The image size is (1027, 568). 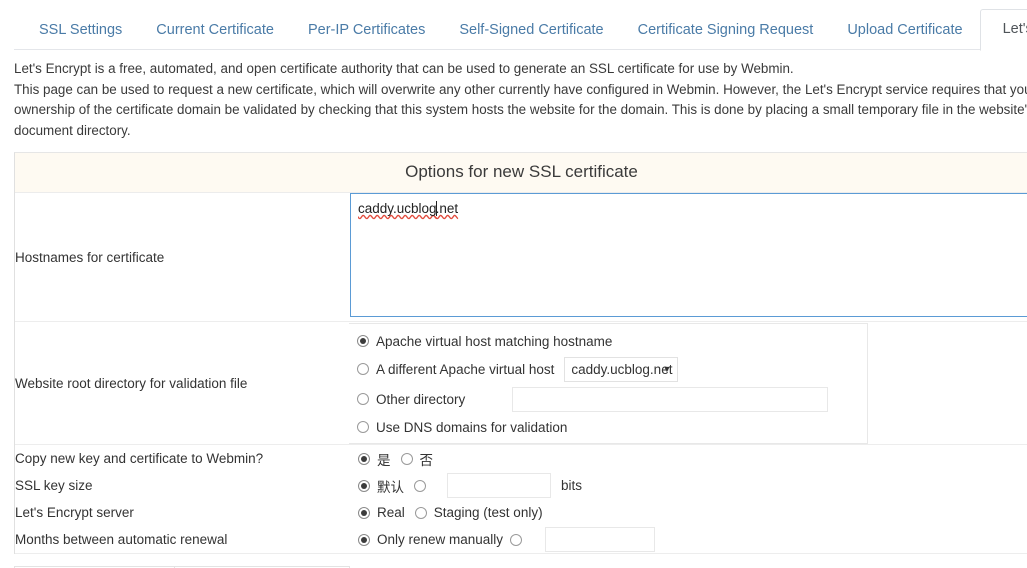 What do you see at coordinates (572, 485) in the screenshot?
I see `bits-unit-label: bits` at bounding box center [572, 485].